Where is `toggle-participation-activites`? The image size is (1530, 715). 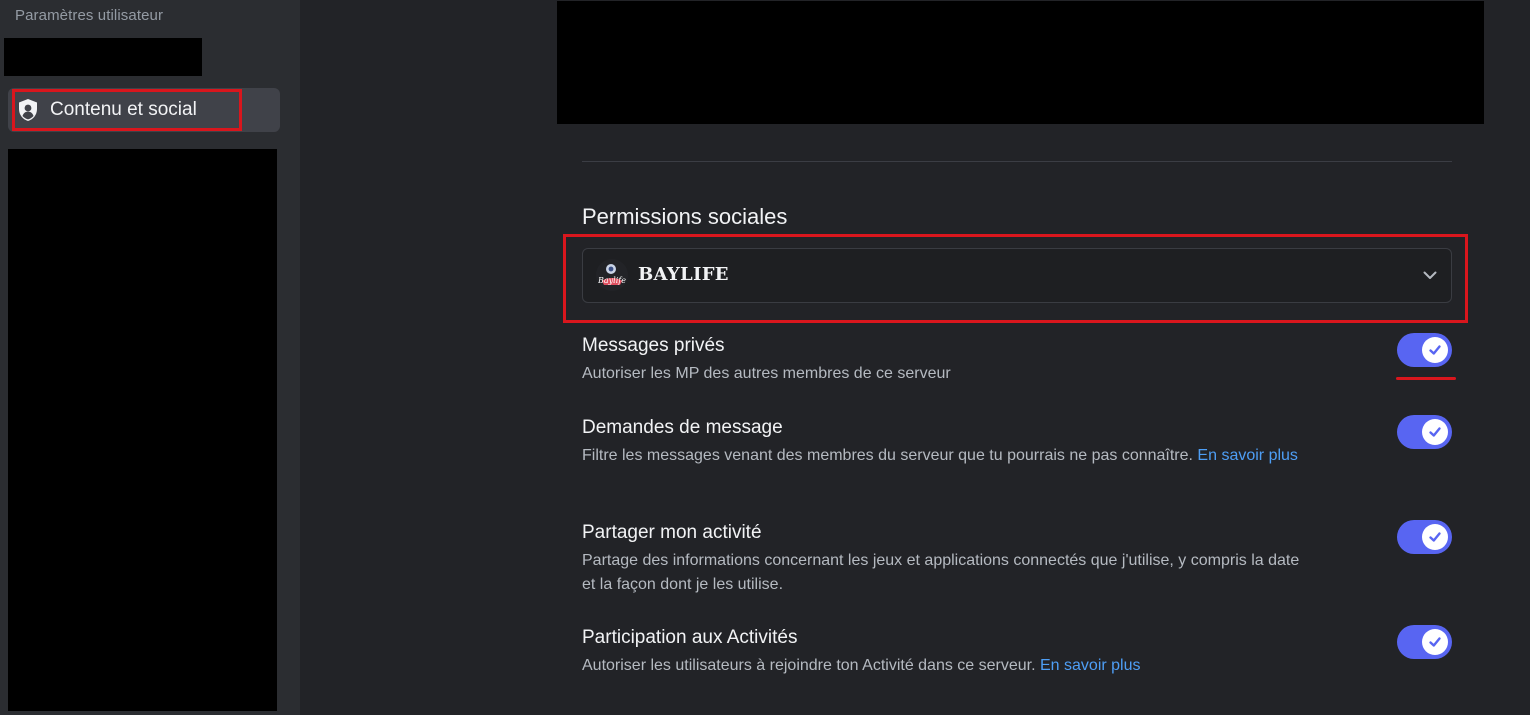
toggle-participation-activites is located at coordinates (1424, 642).